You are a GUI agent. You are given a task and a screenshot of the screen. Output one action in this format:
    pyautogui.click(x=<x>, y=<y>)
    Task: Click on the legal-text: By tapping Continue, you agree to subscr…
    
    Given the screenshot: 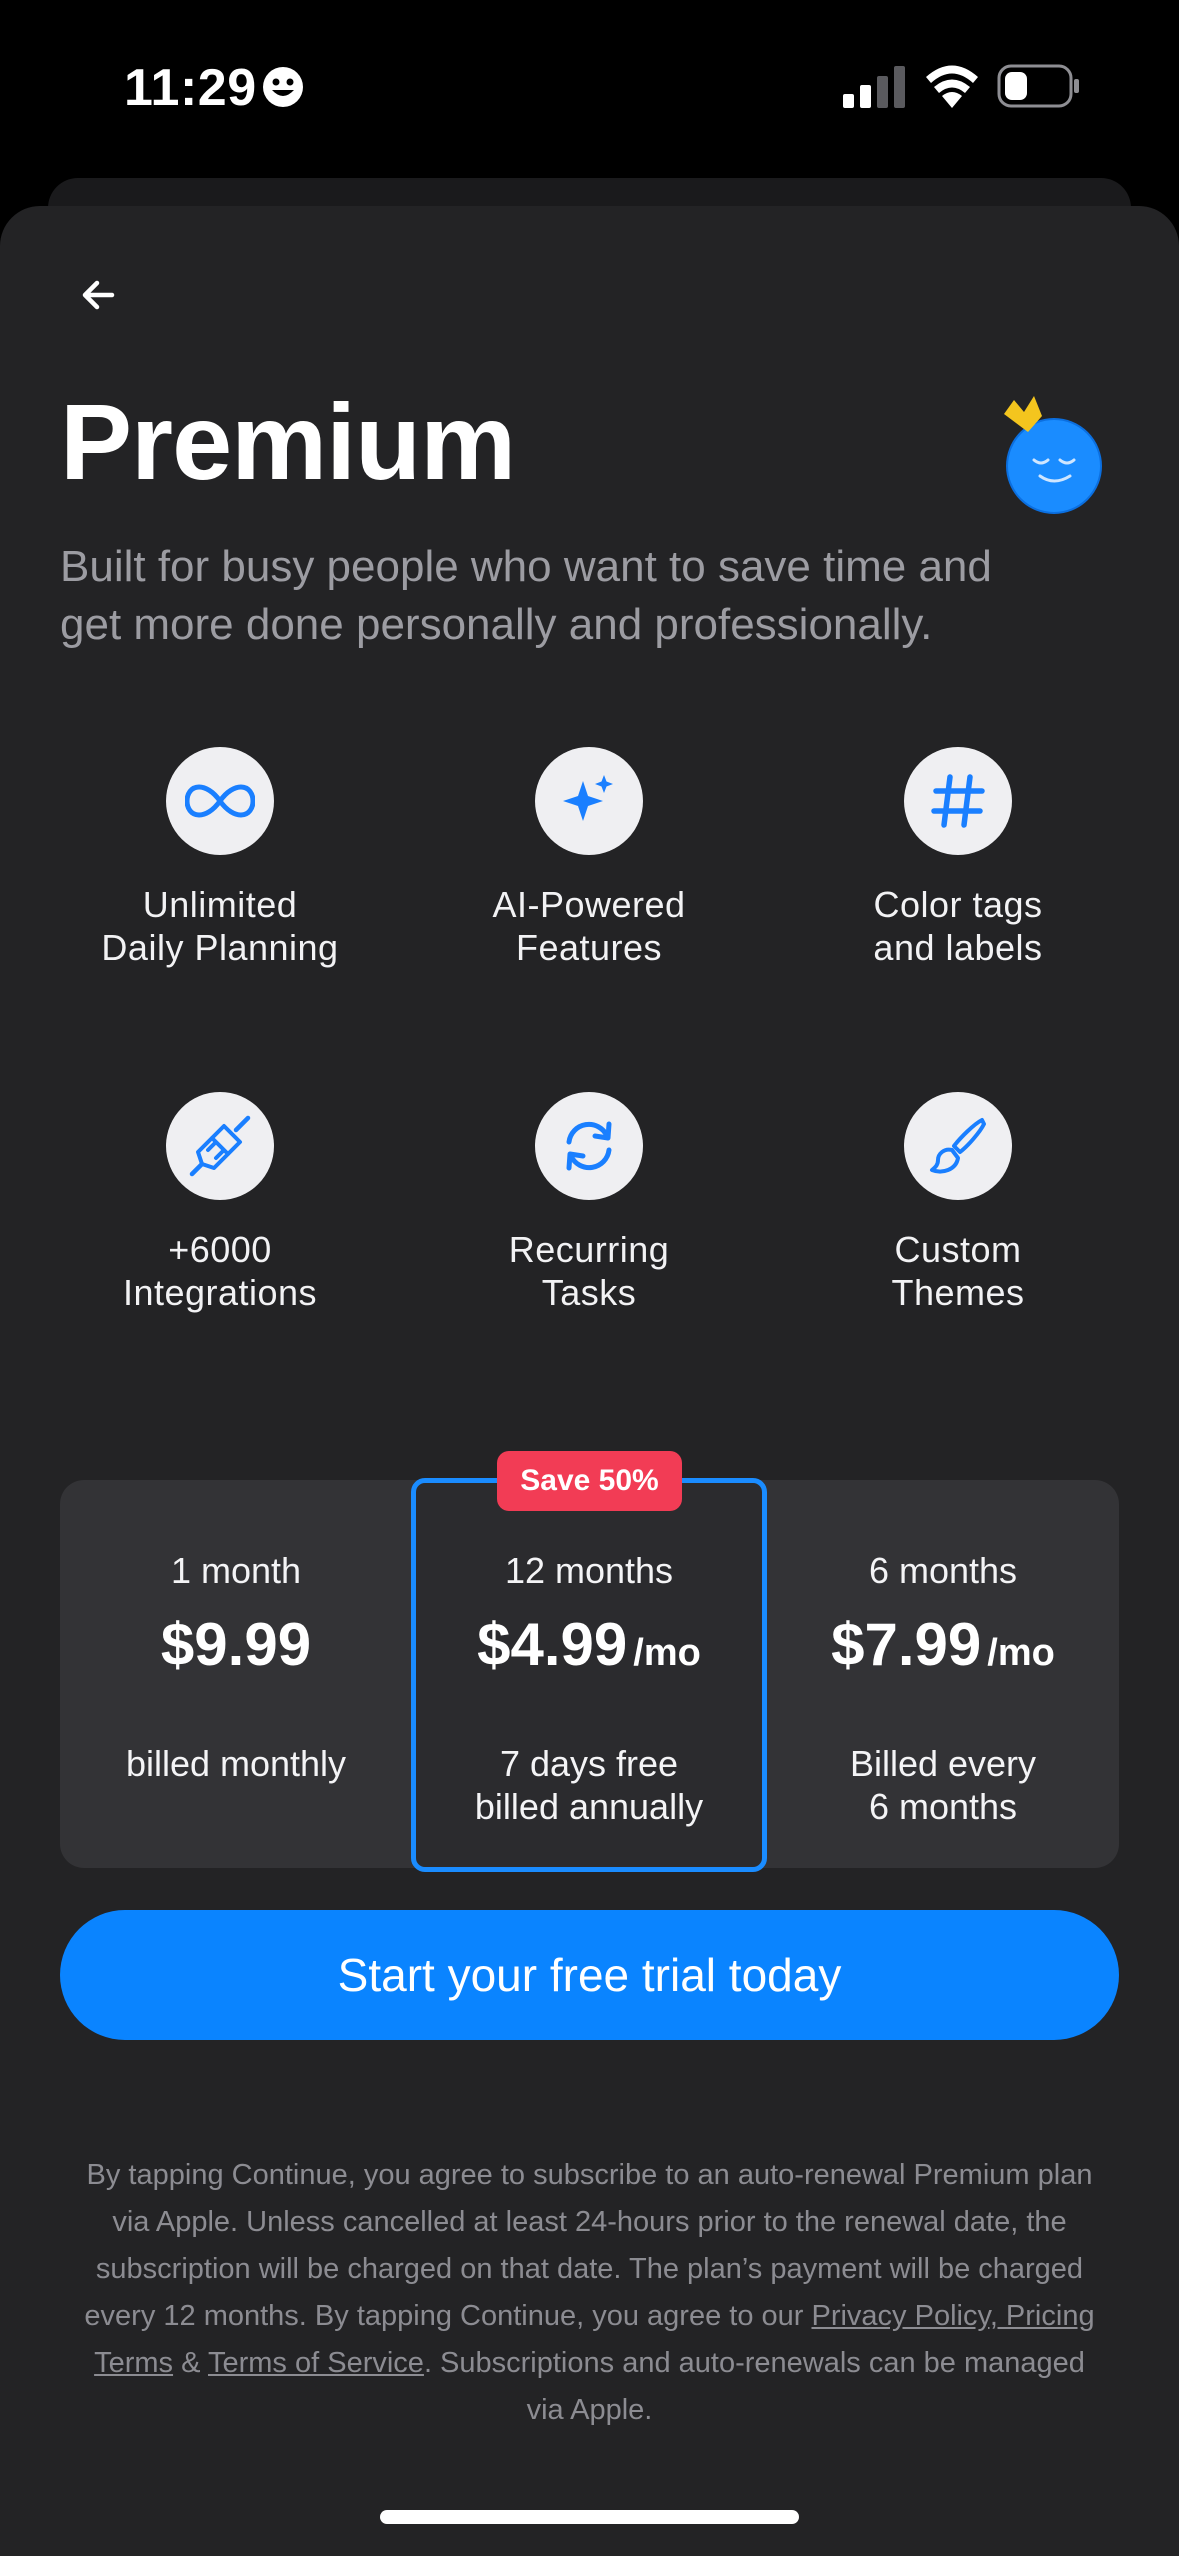 What is the action you would take?
    pyautogui.click(x=589, y=2293)
    